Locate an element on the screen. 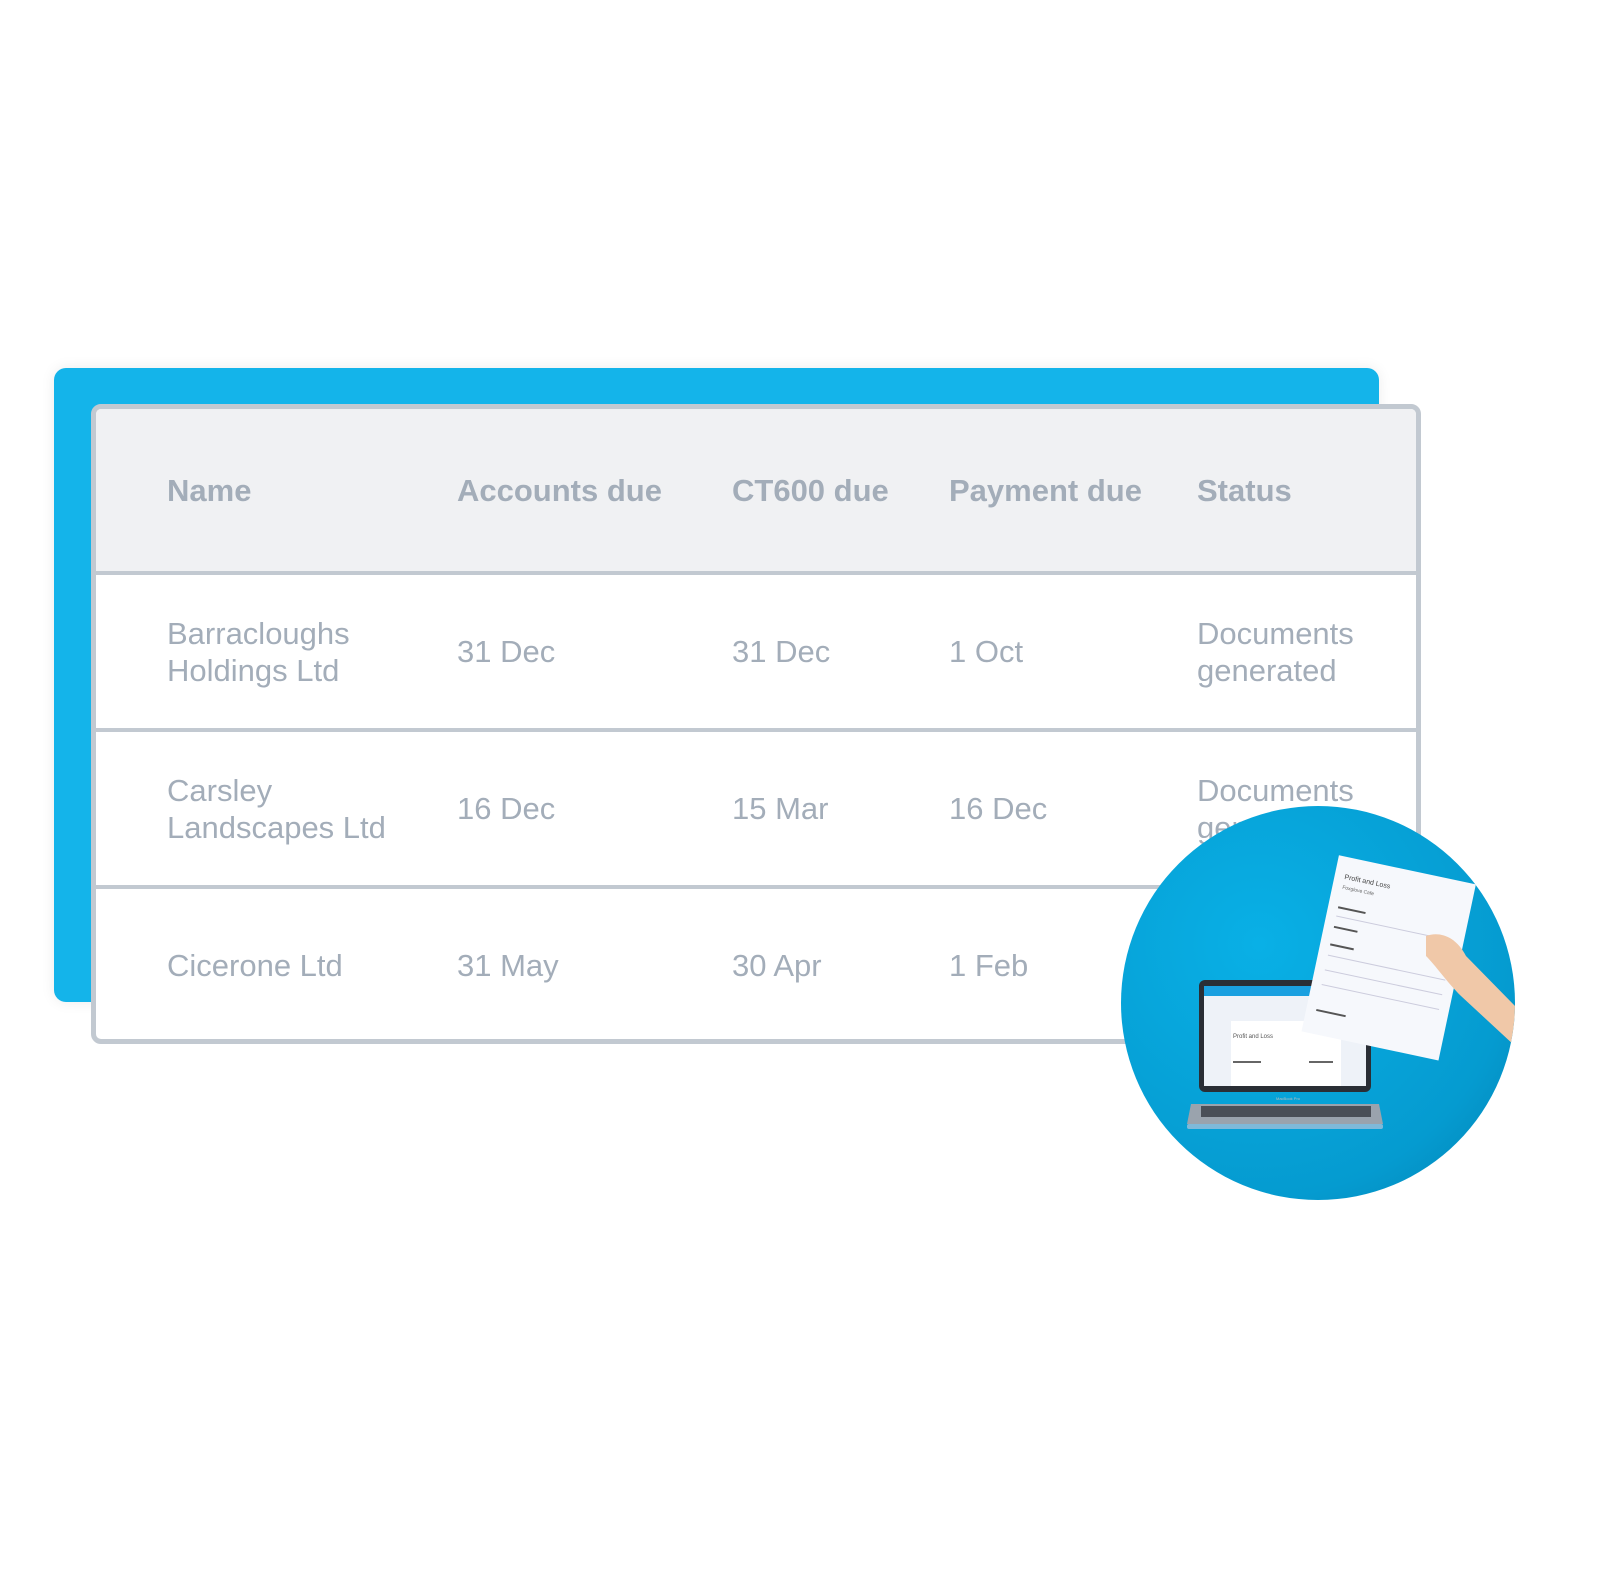 This screenshot has width=1597, height=1596. laptop-screen-title: Profit and Loss is located at coordinates (1253, 1037).